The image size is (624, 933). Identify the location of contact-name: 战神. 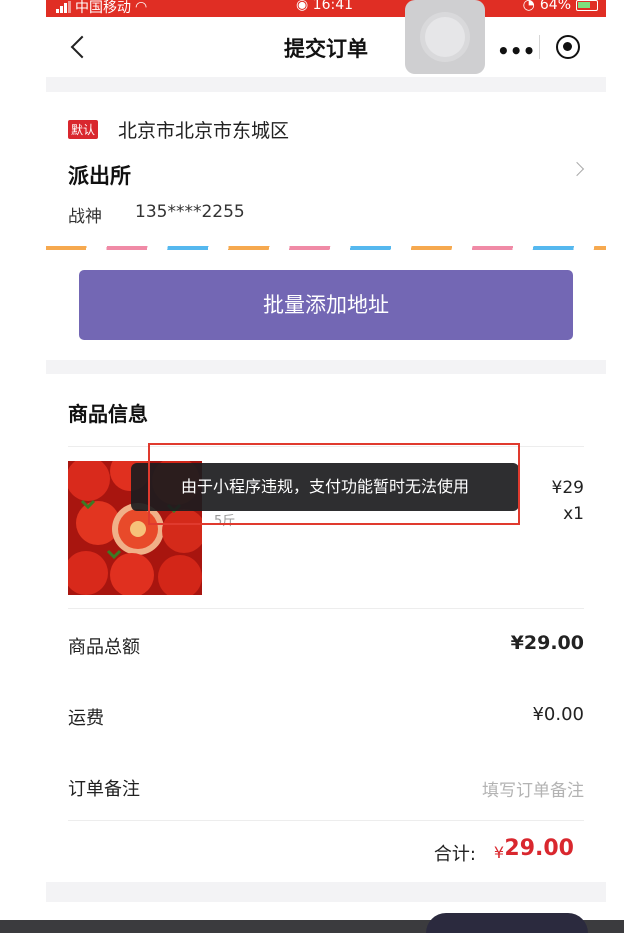
(85, 217).